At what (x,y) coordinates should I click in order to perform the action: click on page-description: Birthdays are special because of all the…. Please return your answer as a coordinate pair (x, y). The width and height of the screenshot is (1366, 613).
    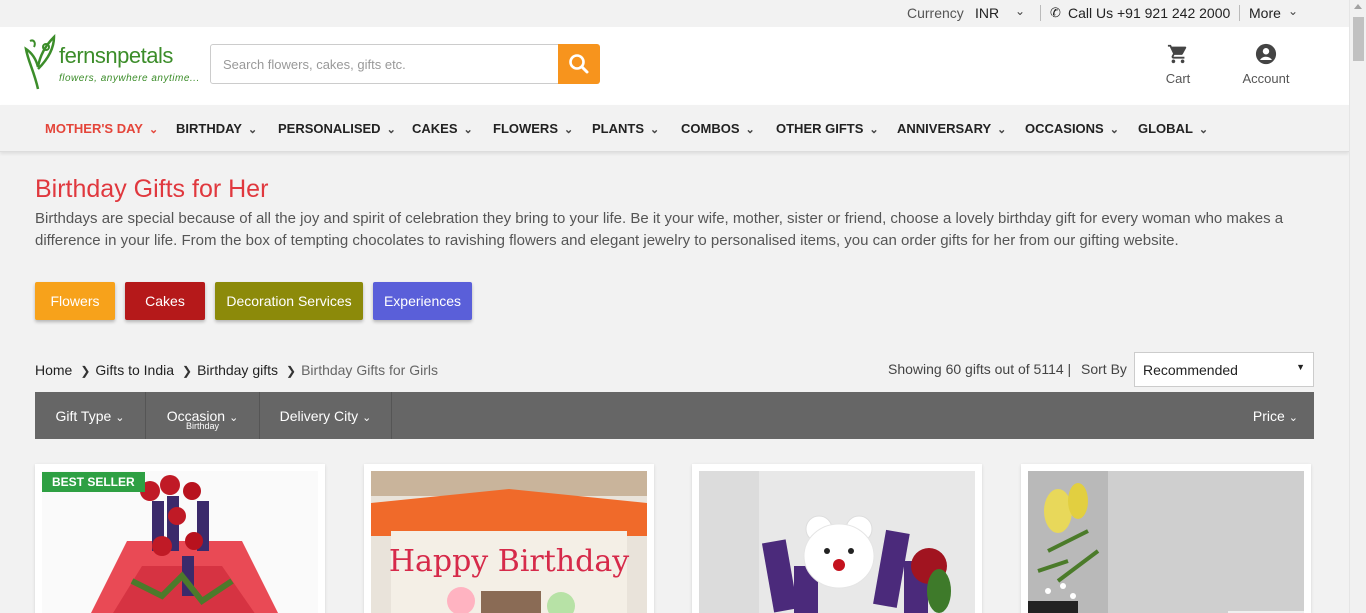
    Looking at the image, I should click on (659, 229).